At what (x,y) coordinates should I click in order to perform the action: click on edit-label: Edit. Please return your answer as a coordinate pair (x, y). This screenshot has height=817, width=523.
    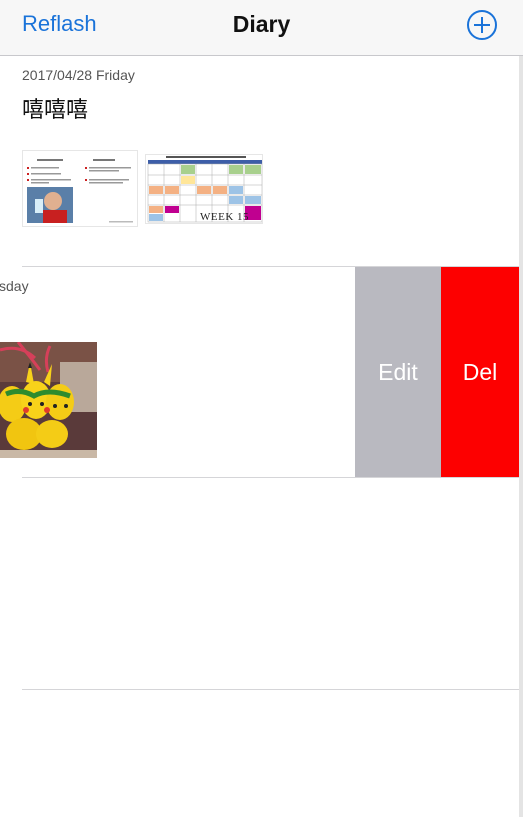
    Looking at the image, I should click on (398, 372).